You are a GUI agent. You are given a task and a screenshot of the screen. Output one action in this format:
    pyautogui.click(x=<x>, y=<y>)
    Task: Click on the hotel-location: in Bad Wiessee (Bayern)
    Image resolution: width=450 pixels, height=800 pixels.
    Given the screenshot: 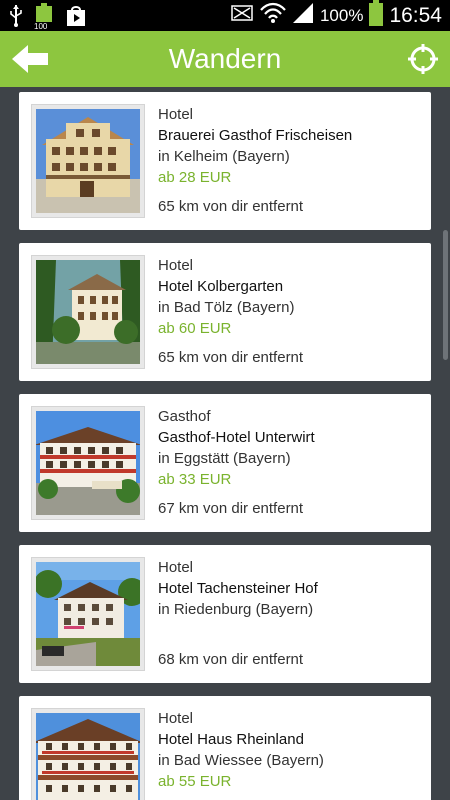 What is the action you would take?
    pyautogui.click(x=241, y=760)
    